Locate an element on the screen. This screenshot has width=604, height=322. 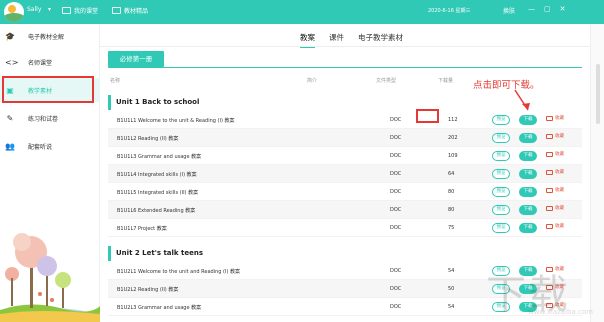
graduation-cap-icon: 🎓 is located at coordinates (10, 36).